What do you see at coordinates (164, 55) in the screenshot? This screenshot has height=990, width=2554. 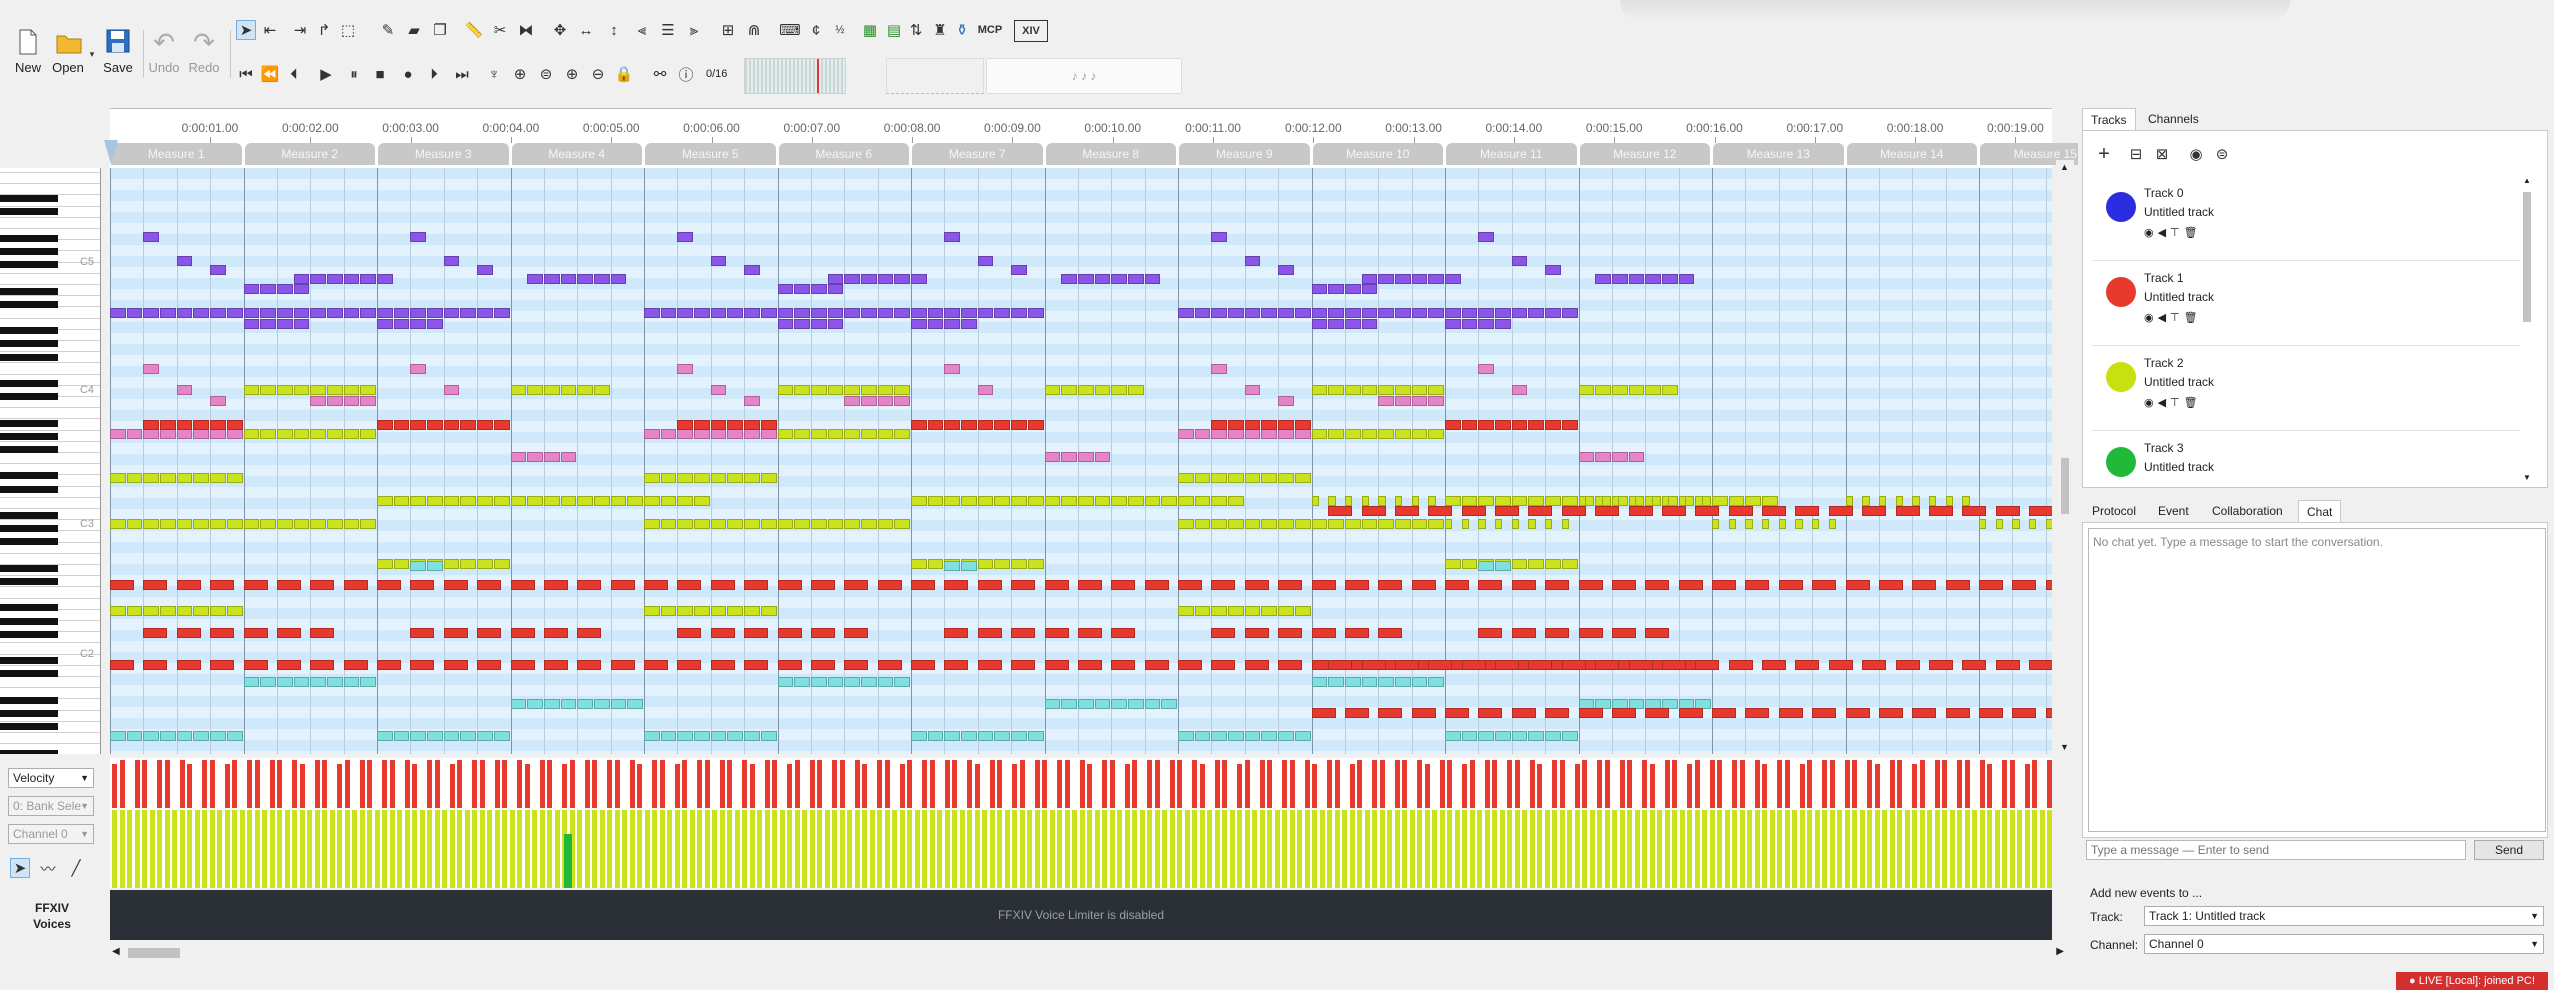 I see `undo-button: ↶ Undo` at bounding box center [164, 55].